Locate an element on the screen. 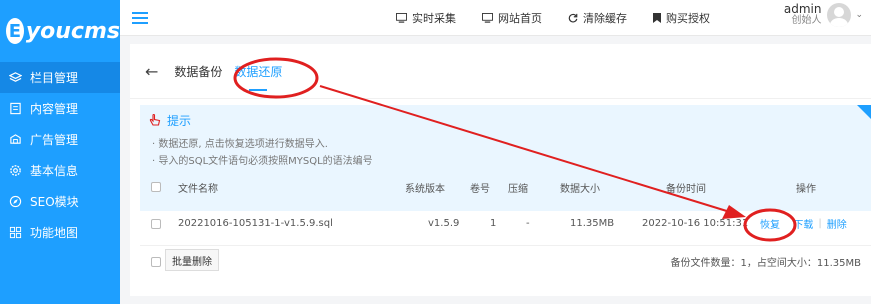 The image size is (871, 304). row-actions: 恢复 | 下载 | 删除 is located at coordinates (803, 223).